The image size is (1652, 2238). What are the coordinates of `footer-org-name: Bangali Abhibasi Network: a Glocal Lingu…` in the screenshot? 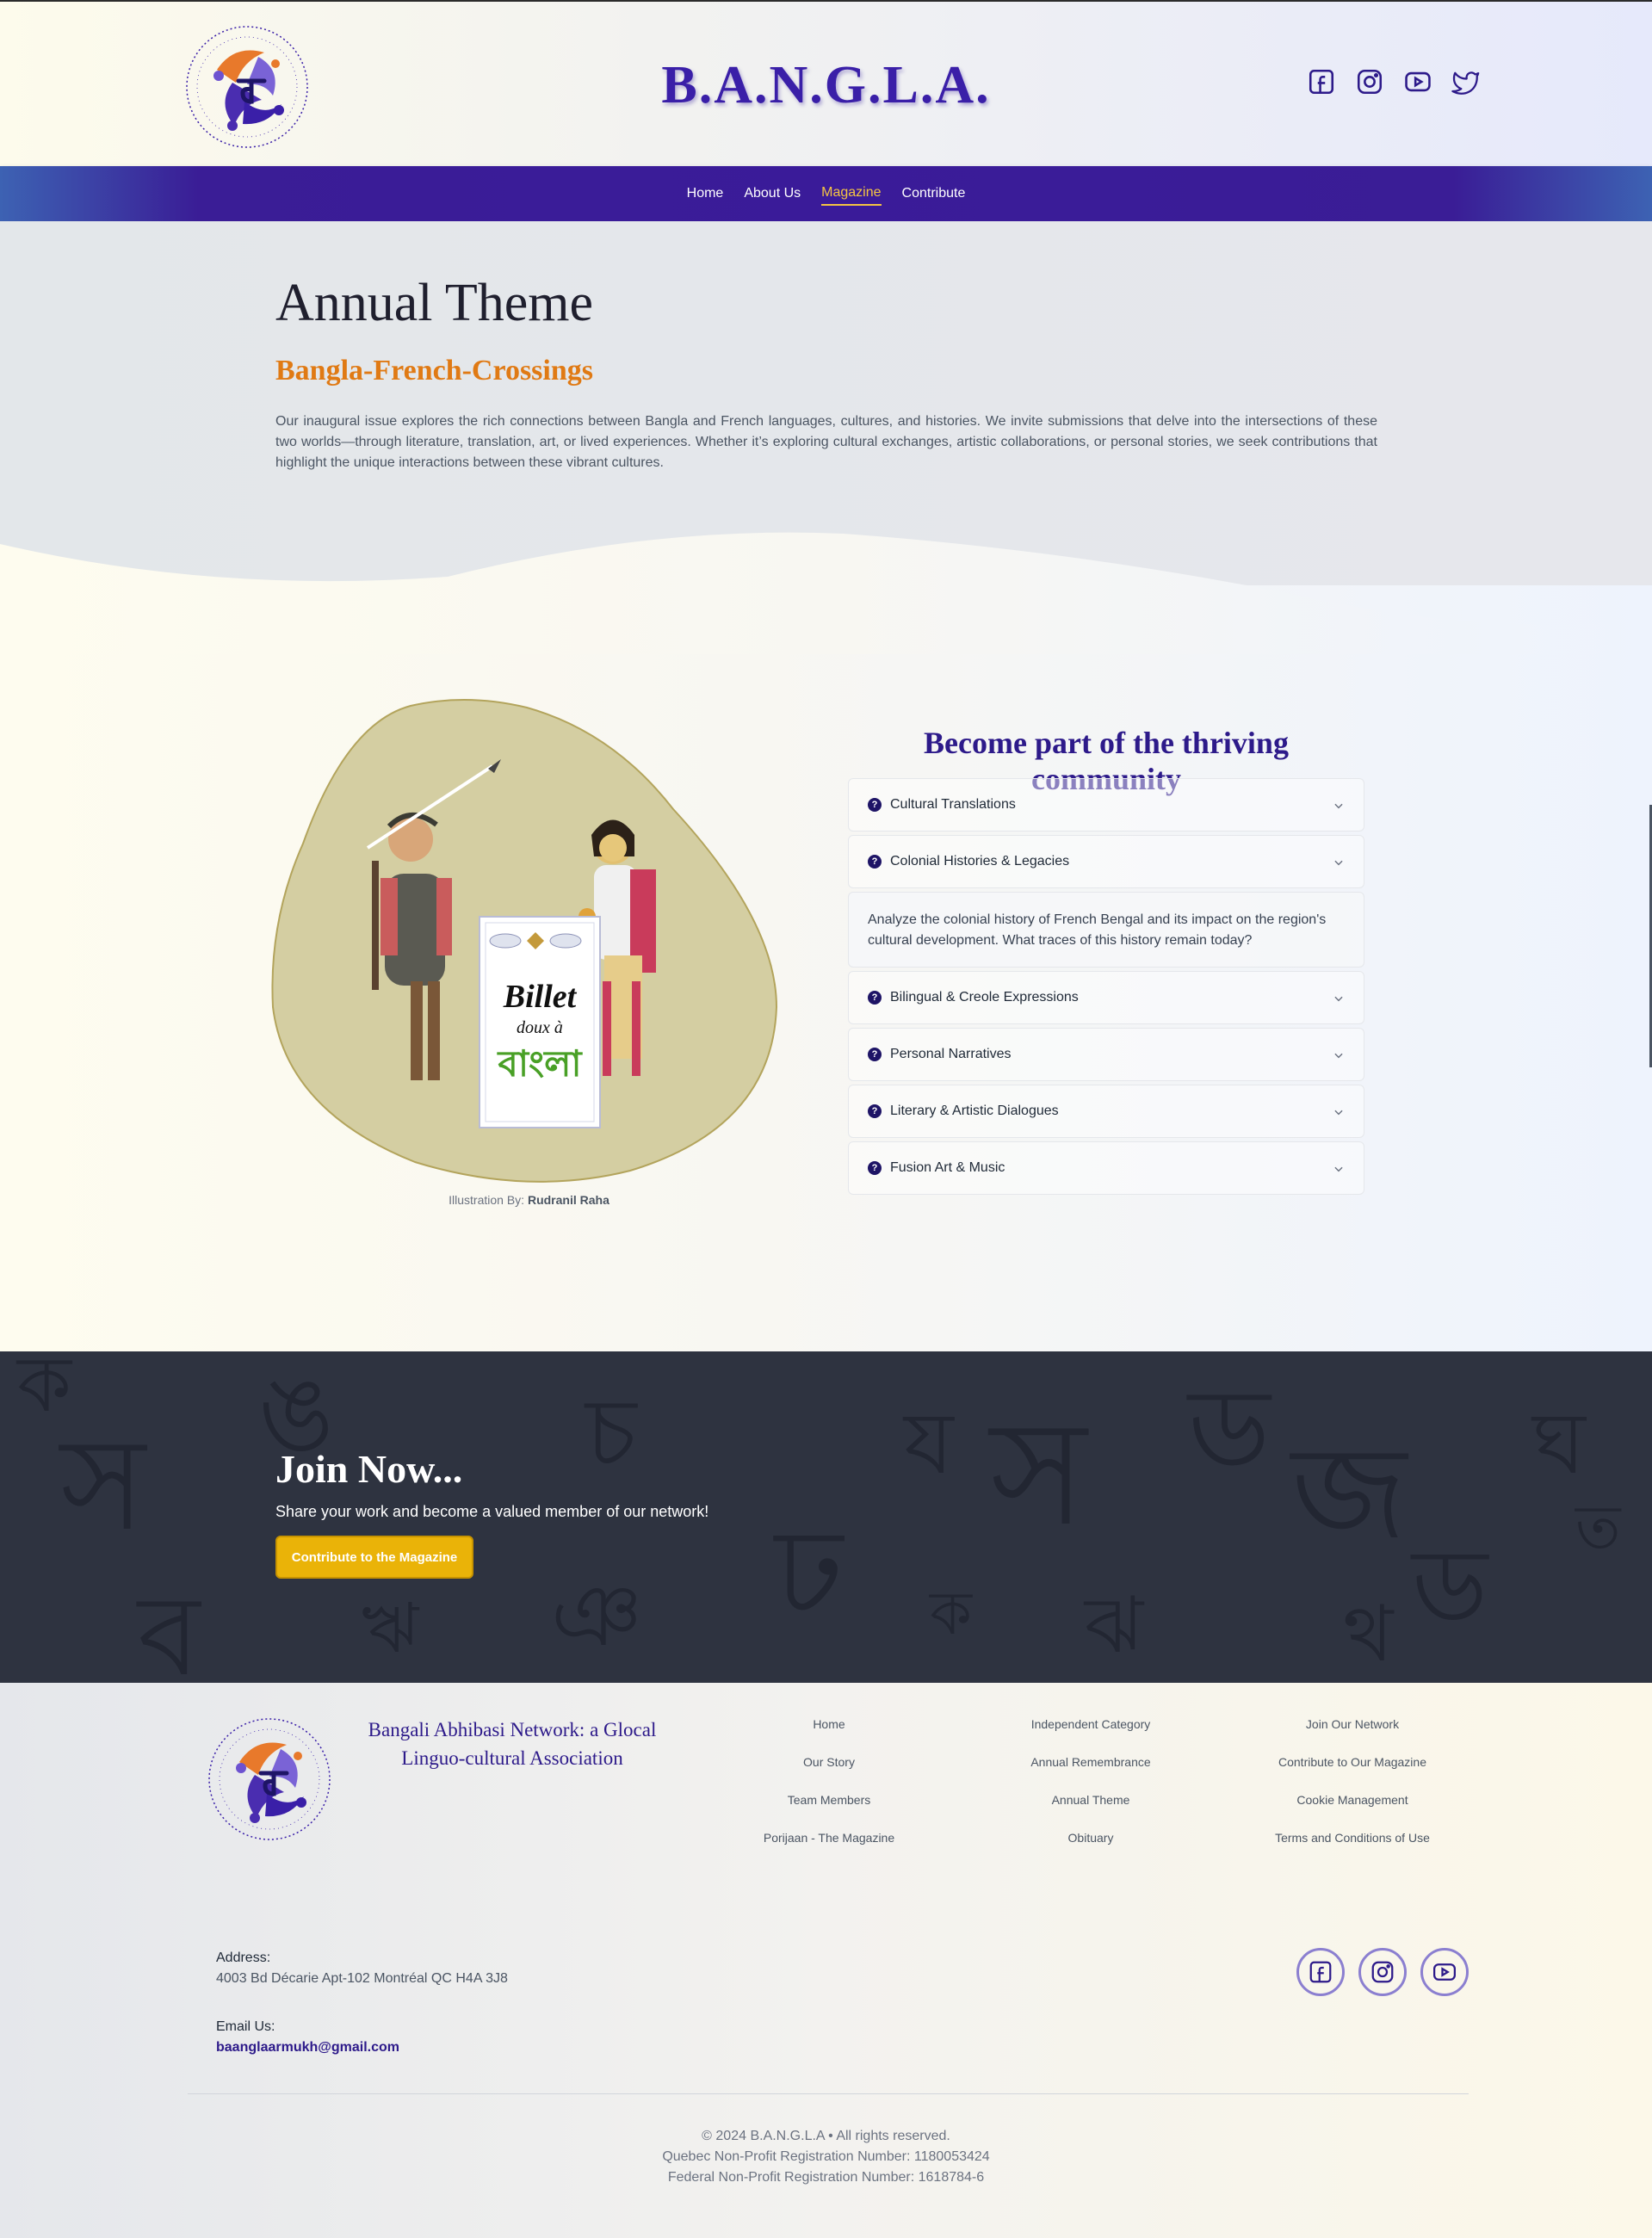 It's located at (512, 1744).